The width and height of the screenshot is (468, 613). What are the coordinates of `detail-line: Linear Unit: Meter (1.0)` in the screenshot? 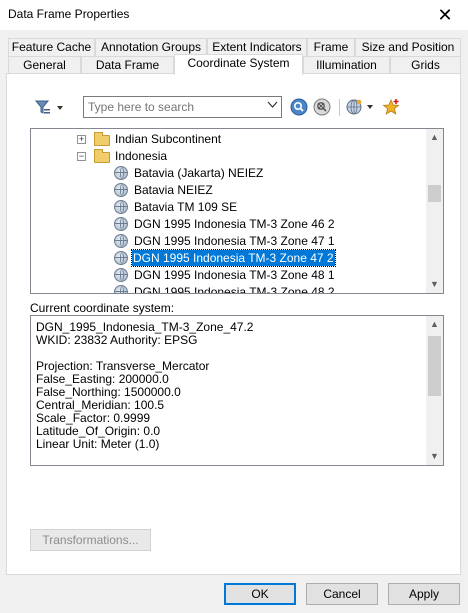 It's located at (98, 444).